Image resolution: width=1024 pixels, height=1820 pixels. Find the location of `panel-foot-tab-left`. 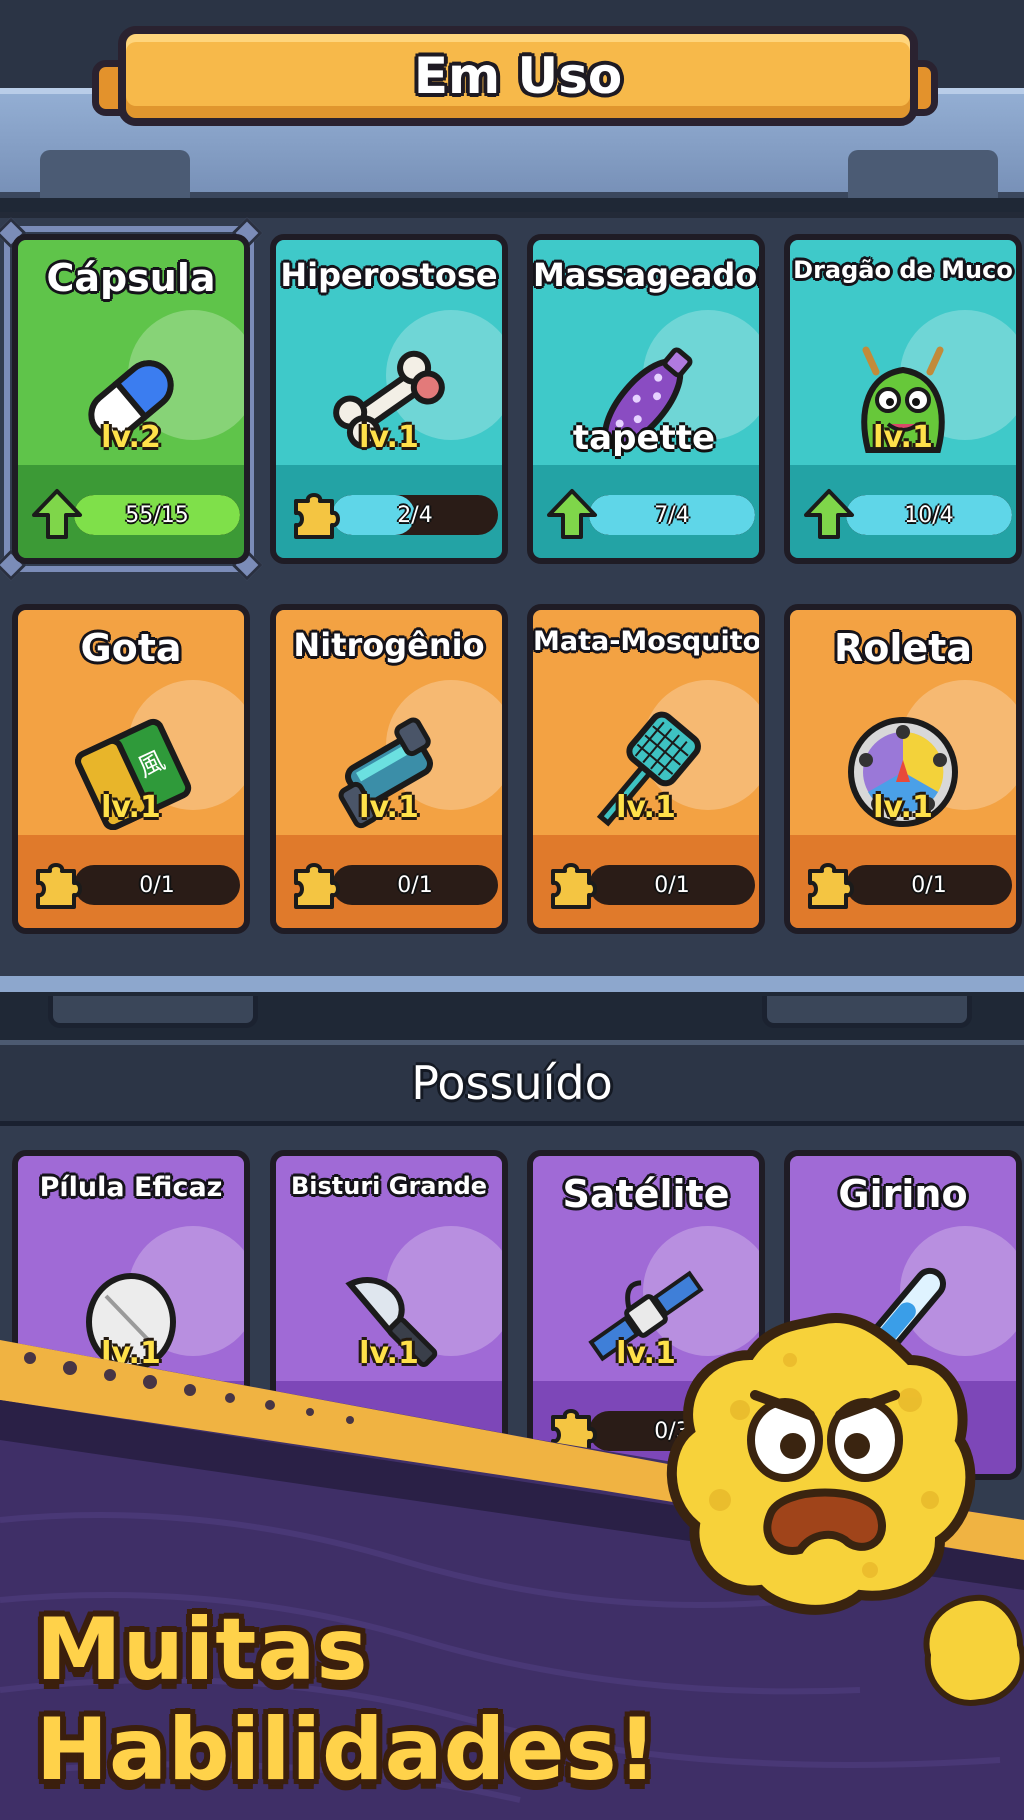

panel-foot-tab-left is located at coordinates (153, 1012).